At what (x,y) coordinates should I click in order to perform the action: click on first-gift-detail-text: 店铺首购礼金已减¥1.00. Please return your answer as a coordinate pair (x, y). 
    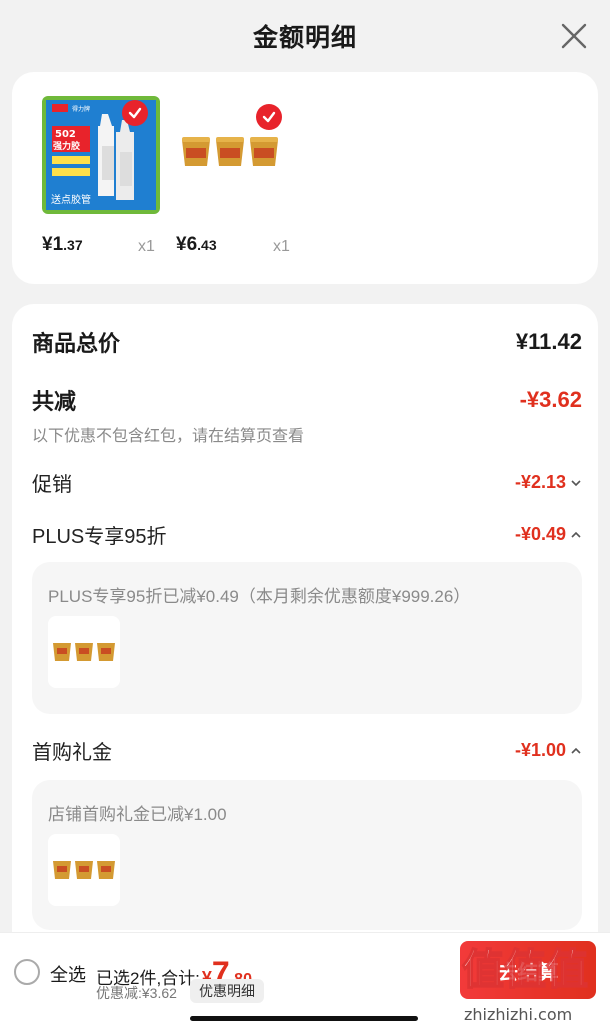
    Looking at the image, I should click on (137, 814).